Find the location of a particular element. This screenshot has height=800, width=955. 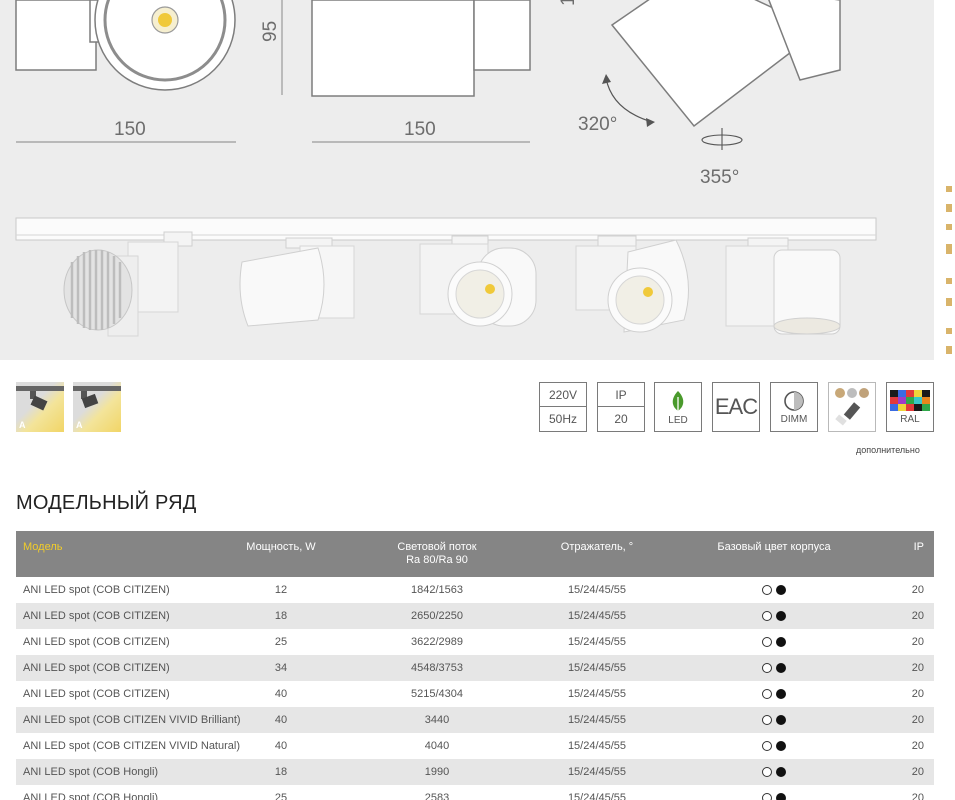

cell-flux: 5215/4304 is located at coordinates (437, 694).